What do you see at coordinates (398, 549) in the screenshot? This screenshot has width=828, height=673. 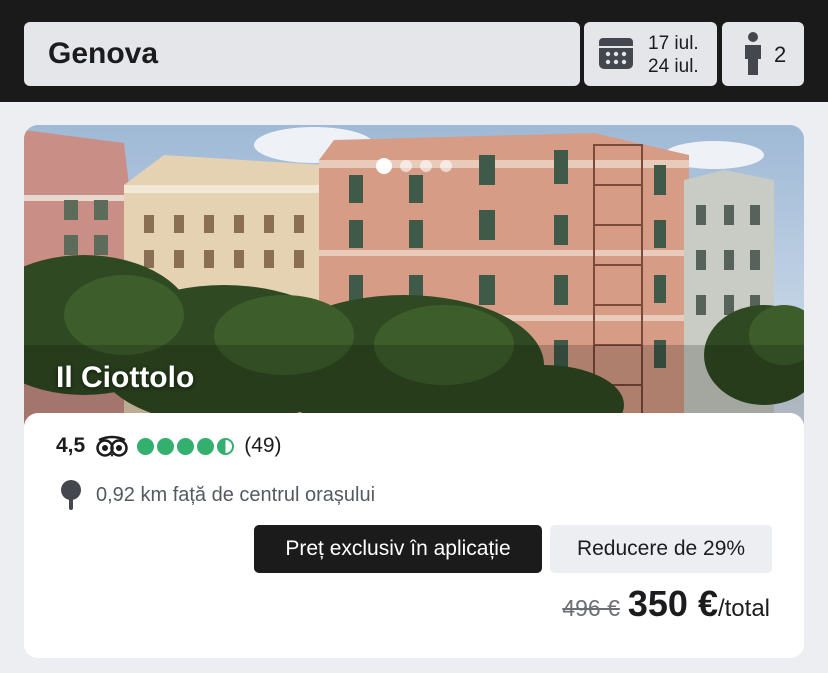 I see `app-exclusive-price-badge: Preț exclusiv în aplicație` at bounding box center [398, 549].